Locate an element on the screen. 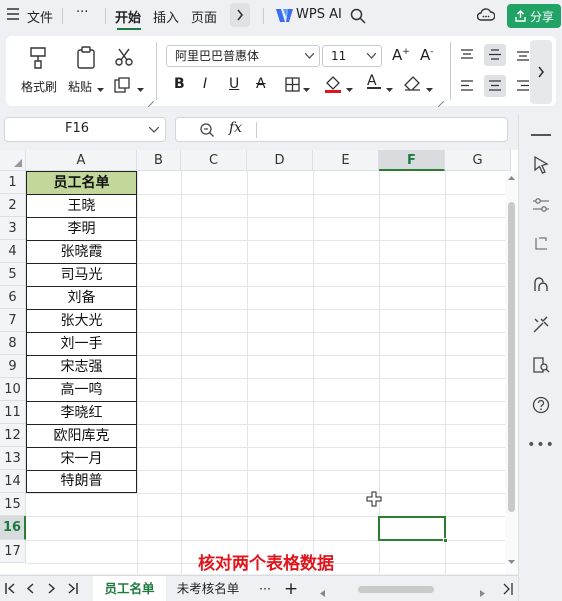 This screenshot has width=562, height=601. sheet-tabs-more: ··· is located at coordinates (265, 588).